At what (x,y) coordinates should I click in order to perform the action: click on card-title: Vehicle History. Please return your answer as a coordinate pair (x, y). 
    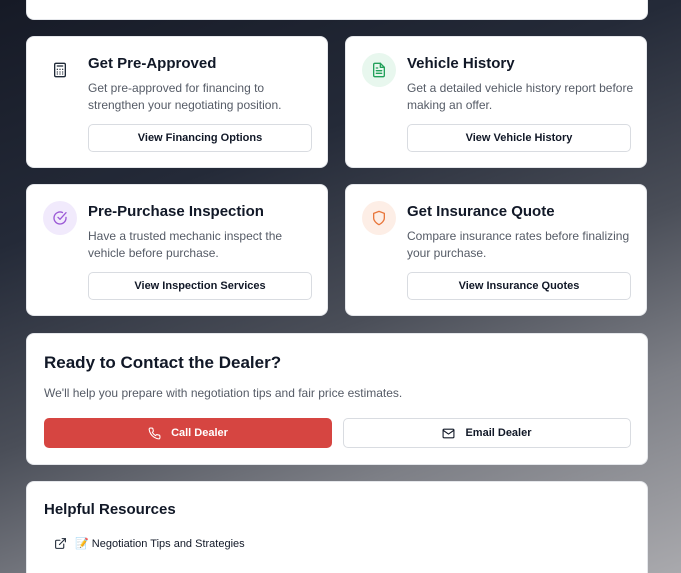
    Looking at the image, I should click on (461, 63).